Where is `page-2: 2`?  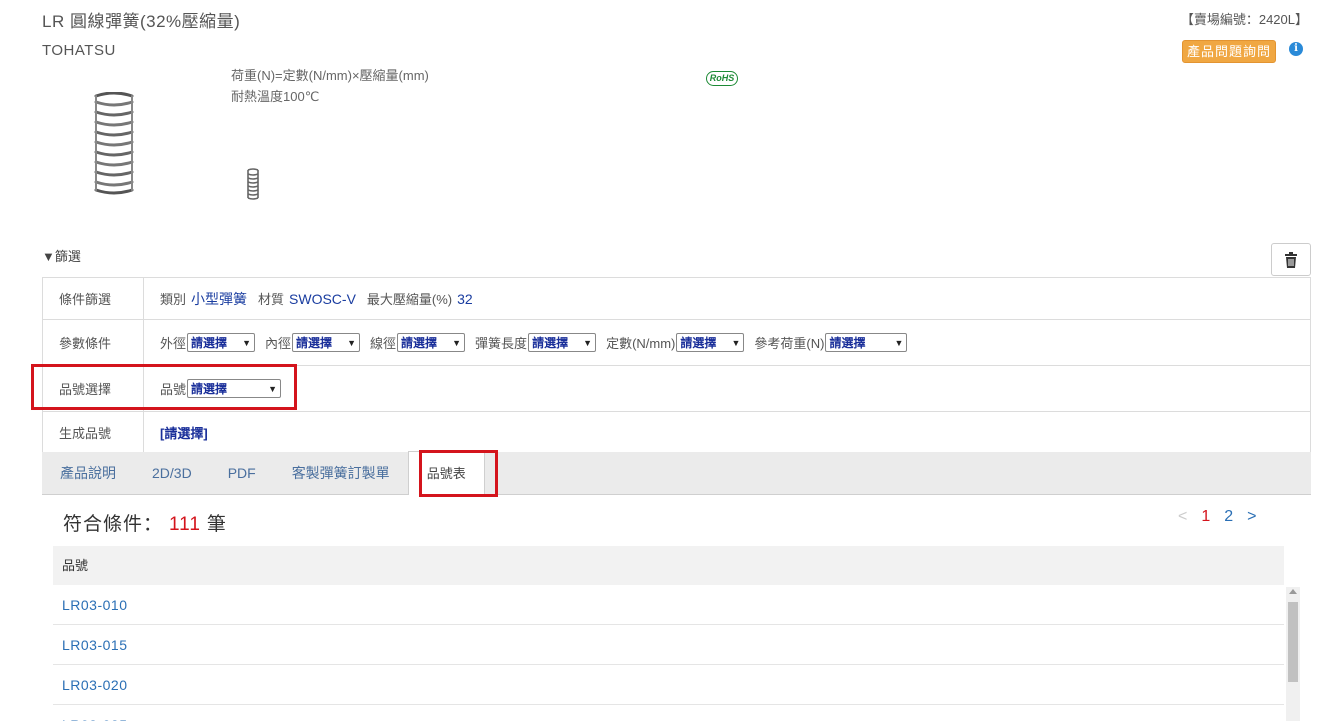 page-2: 2 is located at coordinates (1228, 517).